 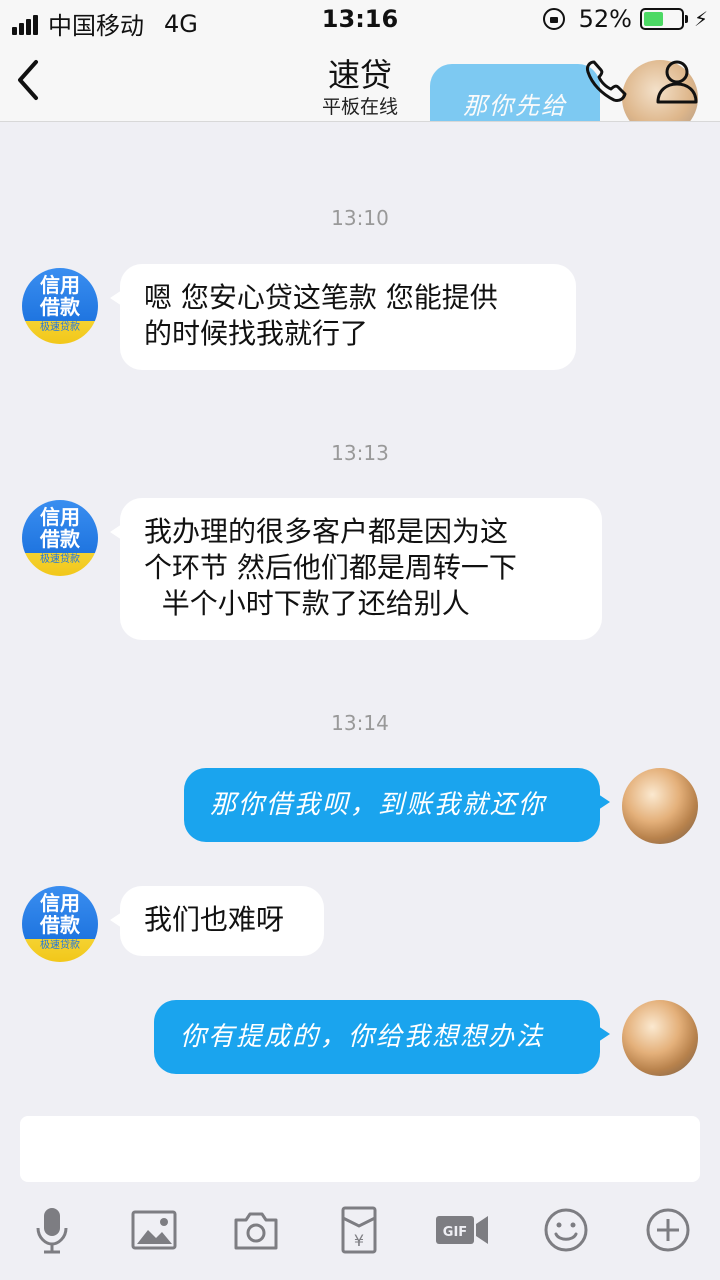 I want to click on outgoing-message: 那你借我呗，到账我就还你, so click(x=397, y=805).